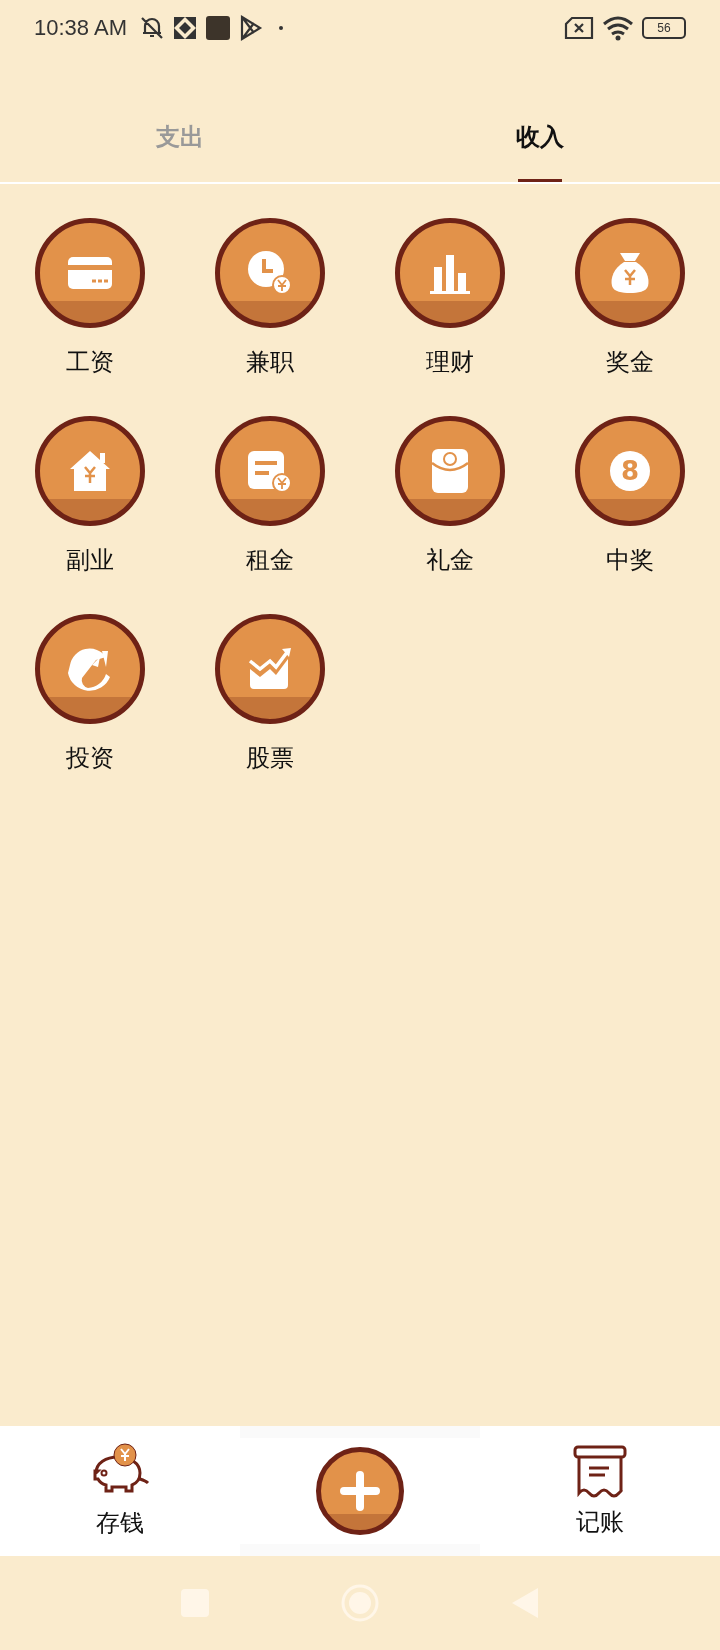  What do you see at coordinates (184, 28) in the screenshot?
I see `photo-app-icon` at bounding box center [184, 28].